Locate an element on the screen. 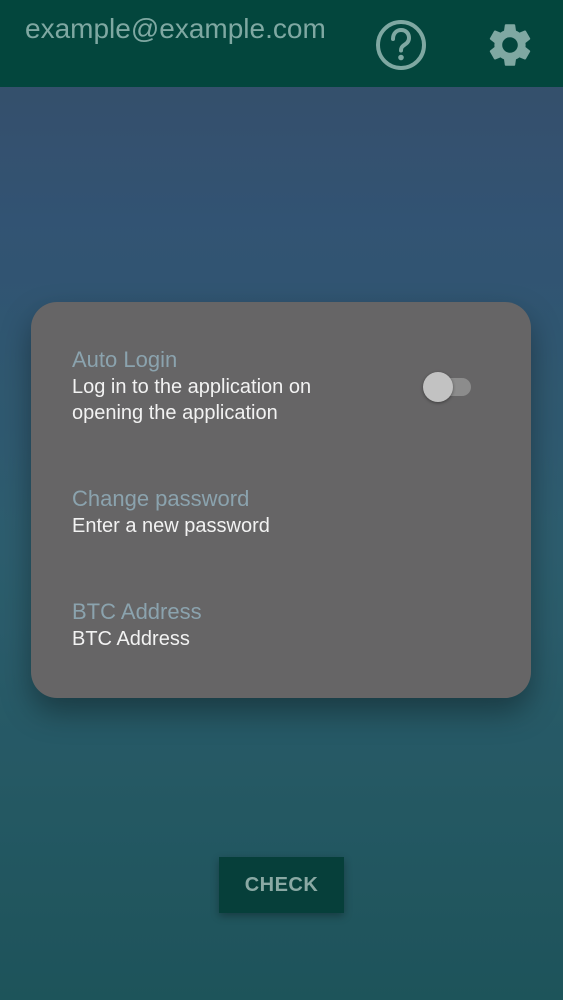  toggle-thumb is located at coordinates (438, 387).